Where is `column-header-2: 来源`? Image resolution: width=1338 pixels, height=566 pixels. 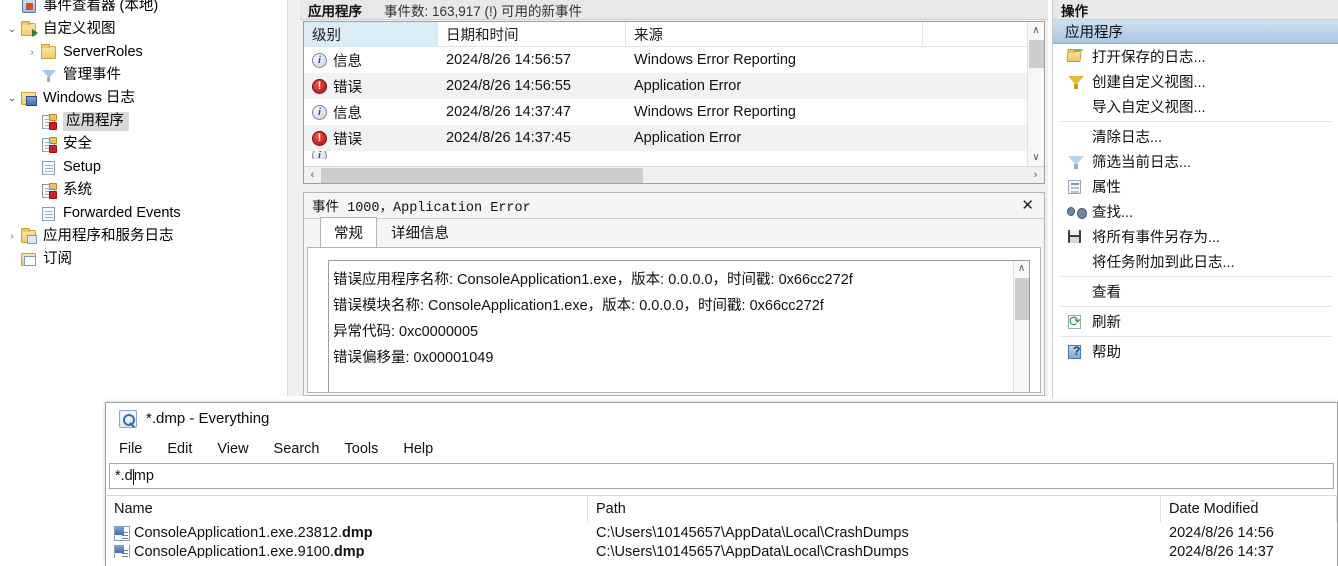 column-header-2: 来源 is located at coordinates (774, 34).